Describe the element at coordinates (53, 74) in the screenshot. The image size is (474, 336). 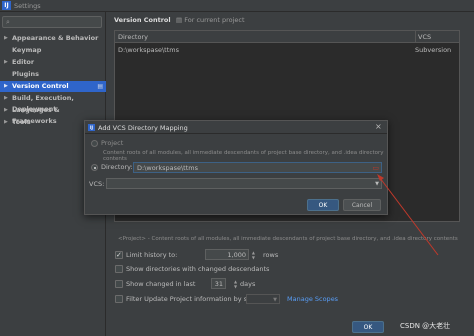
I see `sidebar-item-plugins: Plugins` at that location.